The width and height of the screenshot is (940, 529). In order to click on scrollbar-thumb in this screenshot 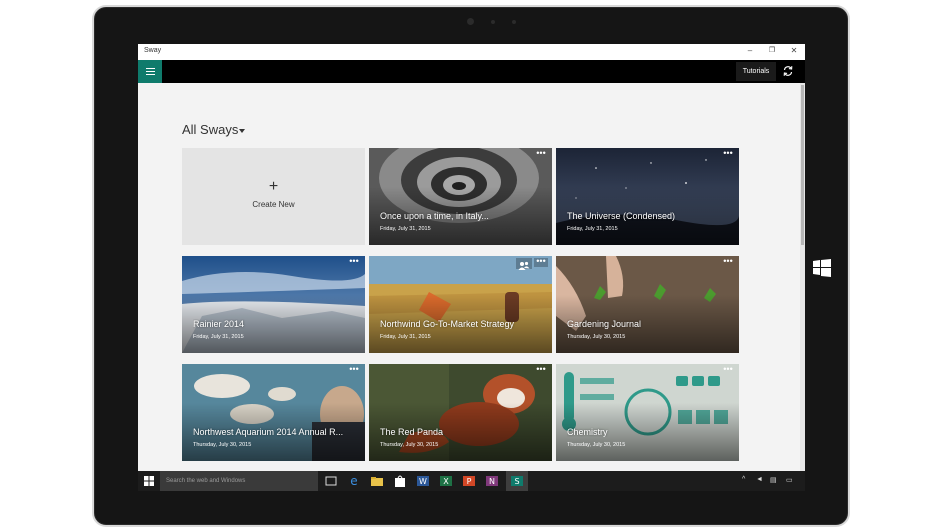, I will do `click(802, 165)`.